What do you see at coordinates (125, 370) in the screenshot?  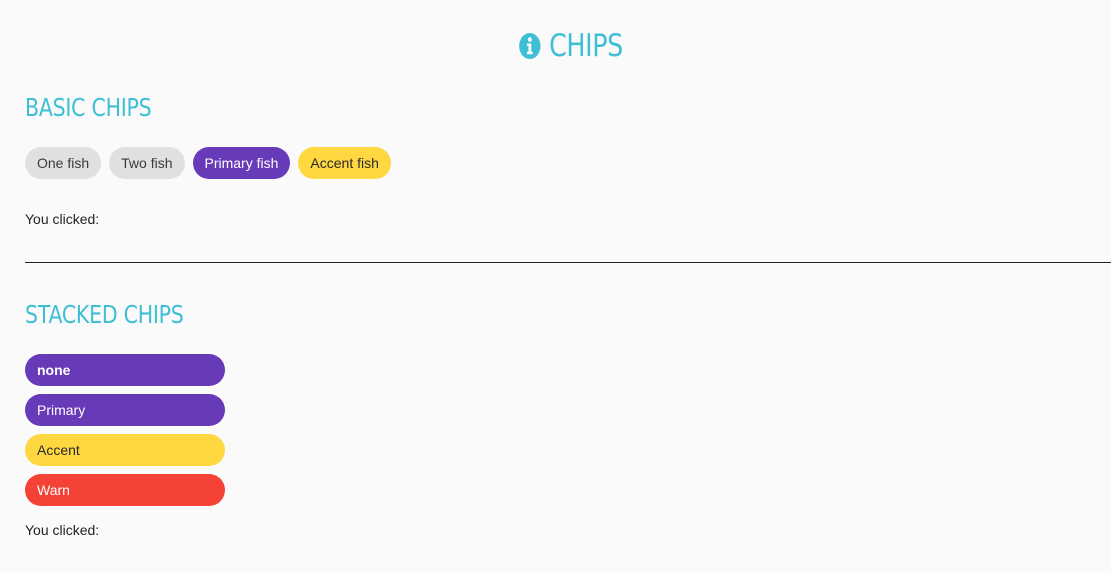 I see `chip-none: none` at bounding box center [125, 370].